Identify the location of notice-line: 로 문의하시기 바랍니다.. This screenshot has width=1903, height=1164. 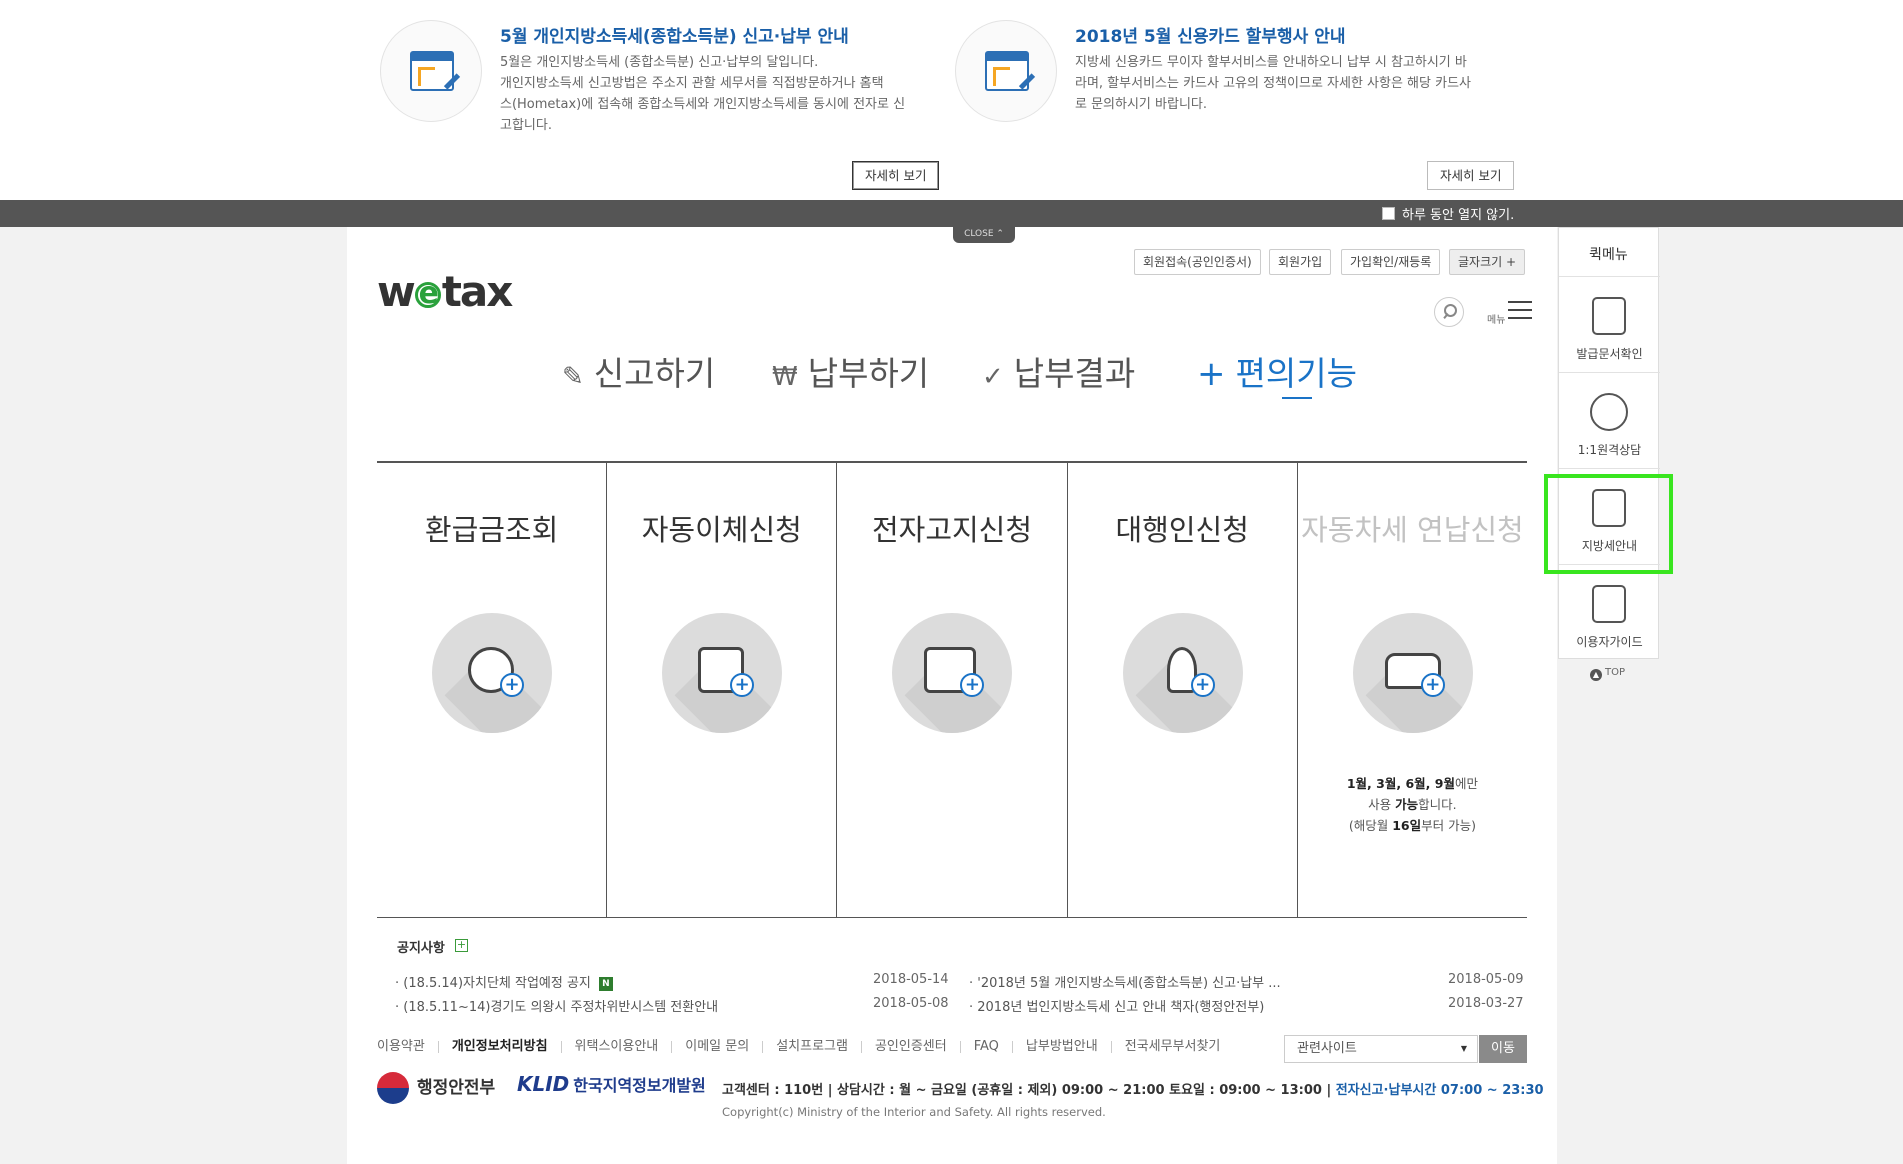
(1141, 104).